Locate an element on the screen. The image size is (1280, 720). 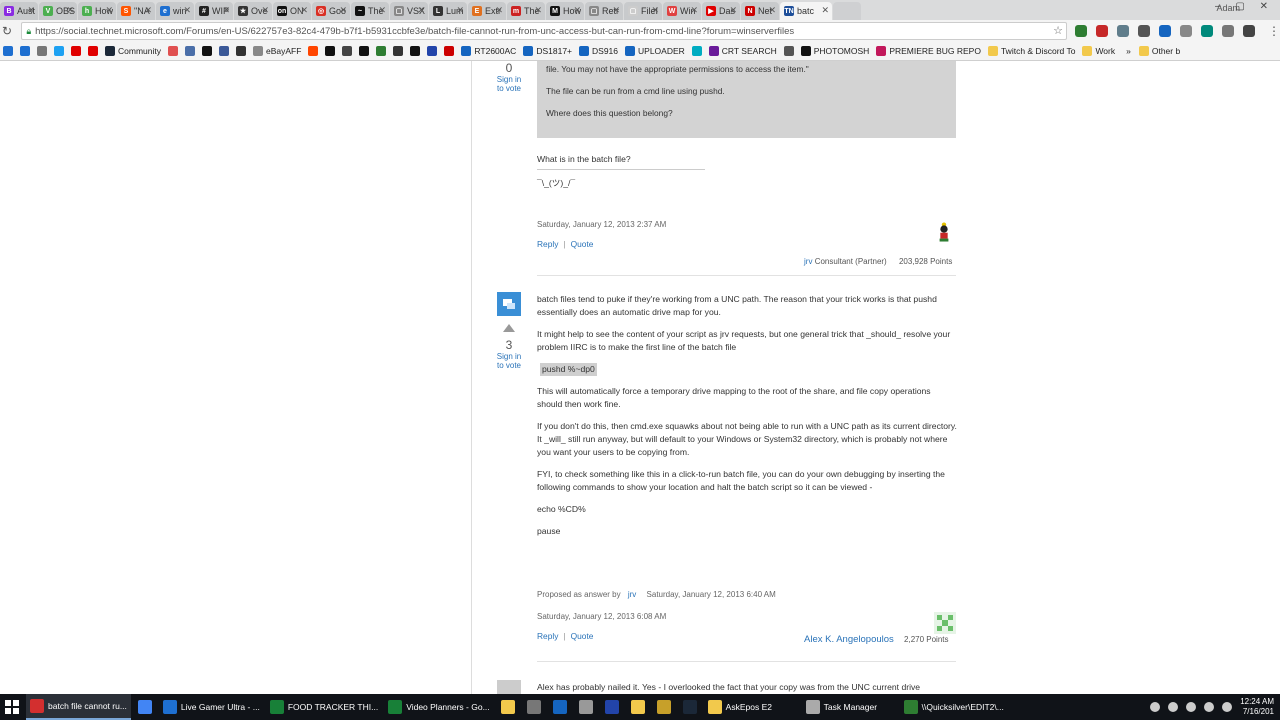
taskbar-item: Task Manager is located at coordinates (850, 707).